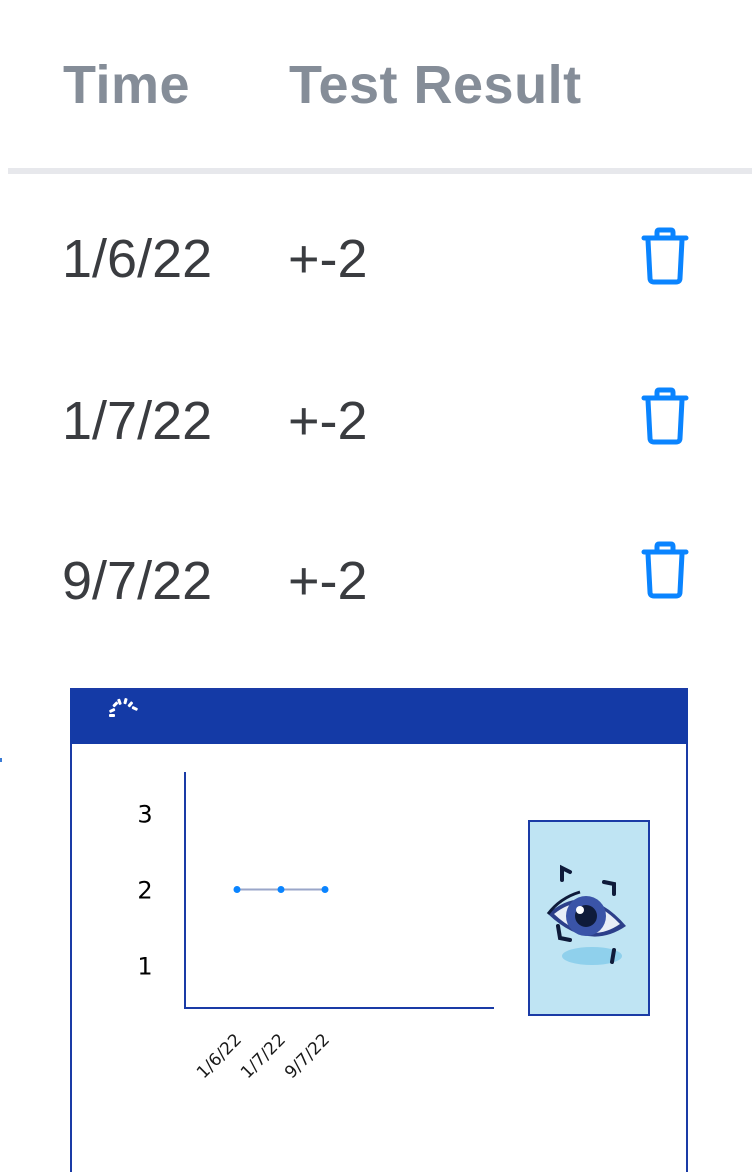 This screenshot has height=1172, width=752. What do you see at coordinates (144, 967) in the screenshot?
I see `y-tick-label: 1` at bounding box center [144, 967].